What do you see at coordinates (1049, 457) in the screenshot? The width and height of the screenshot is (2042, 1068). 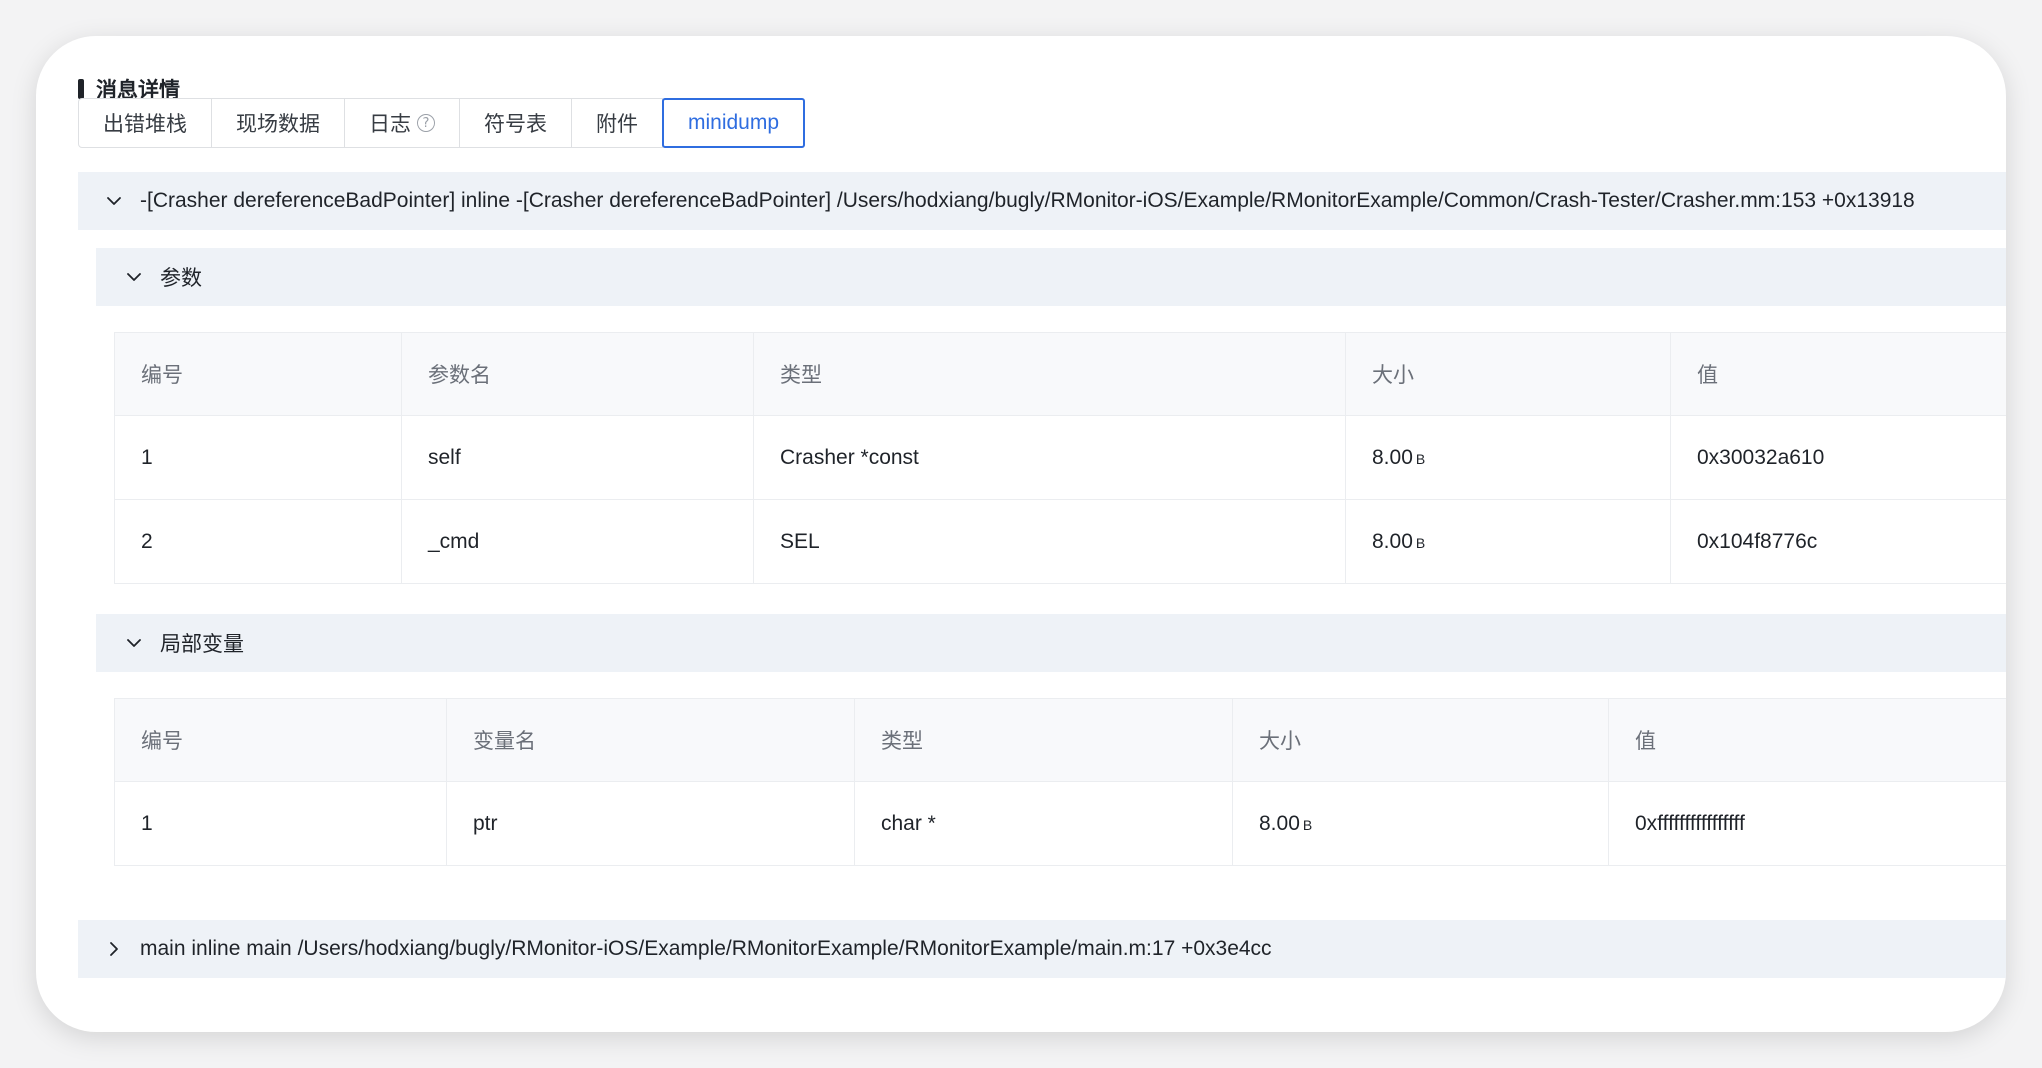 I see `cell-type: Crasher *const` at bounding box center [1049, 457].